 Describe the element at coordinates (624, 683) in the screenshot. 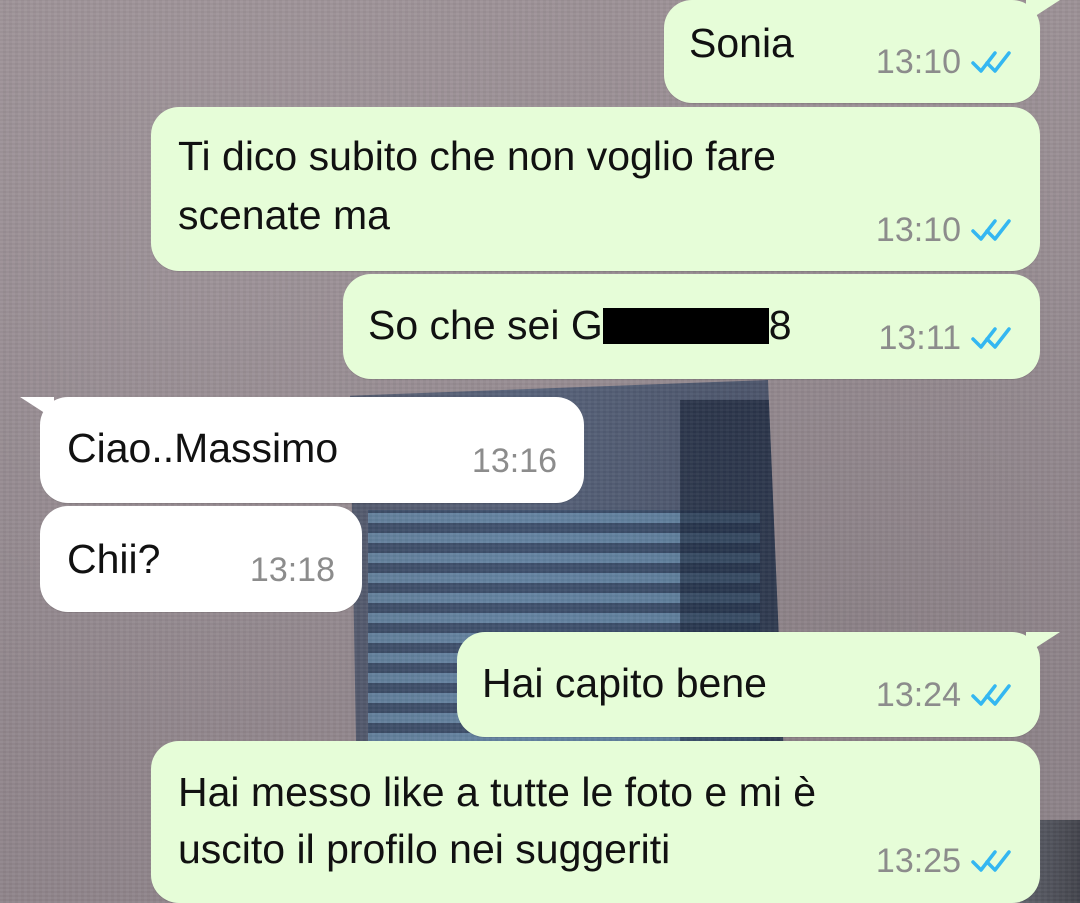

I see `message-text: Hai capito bene` at that location.